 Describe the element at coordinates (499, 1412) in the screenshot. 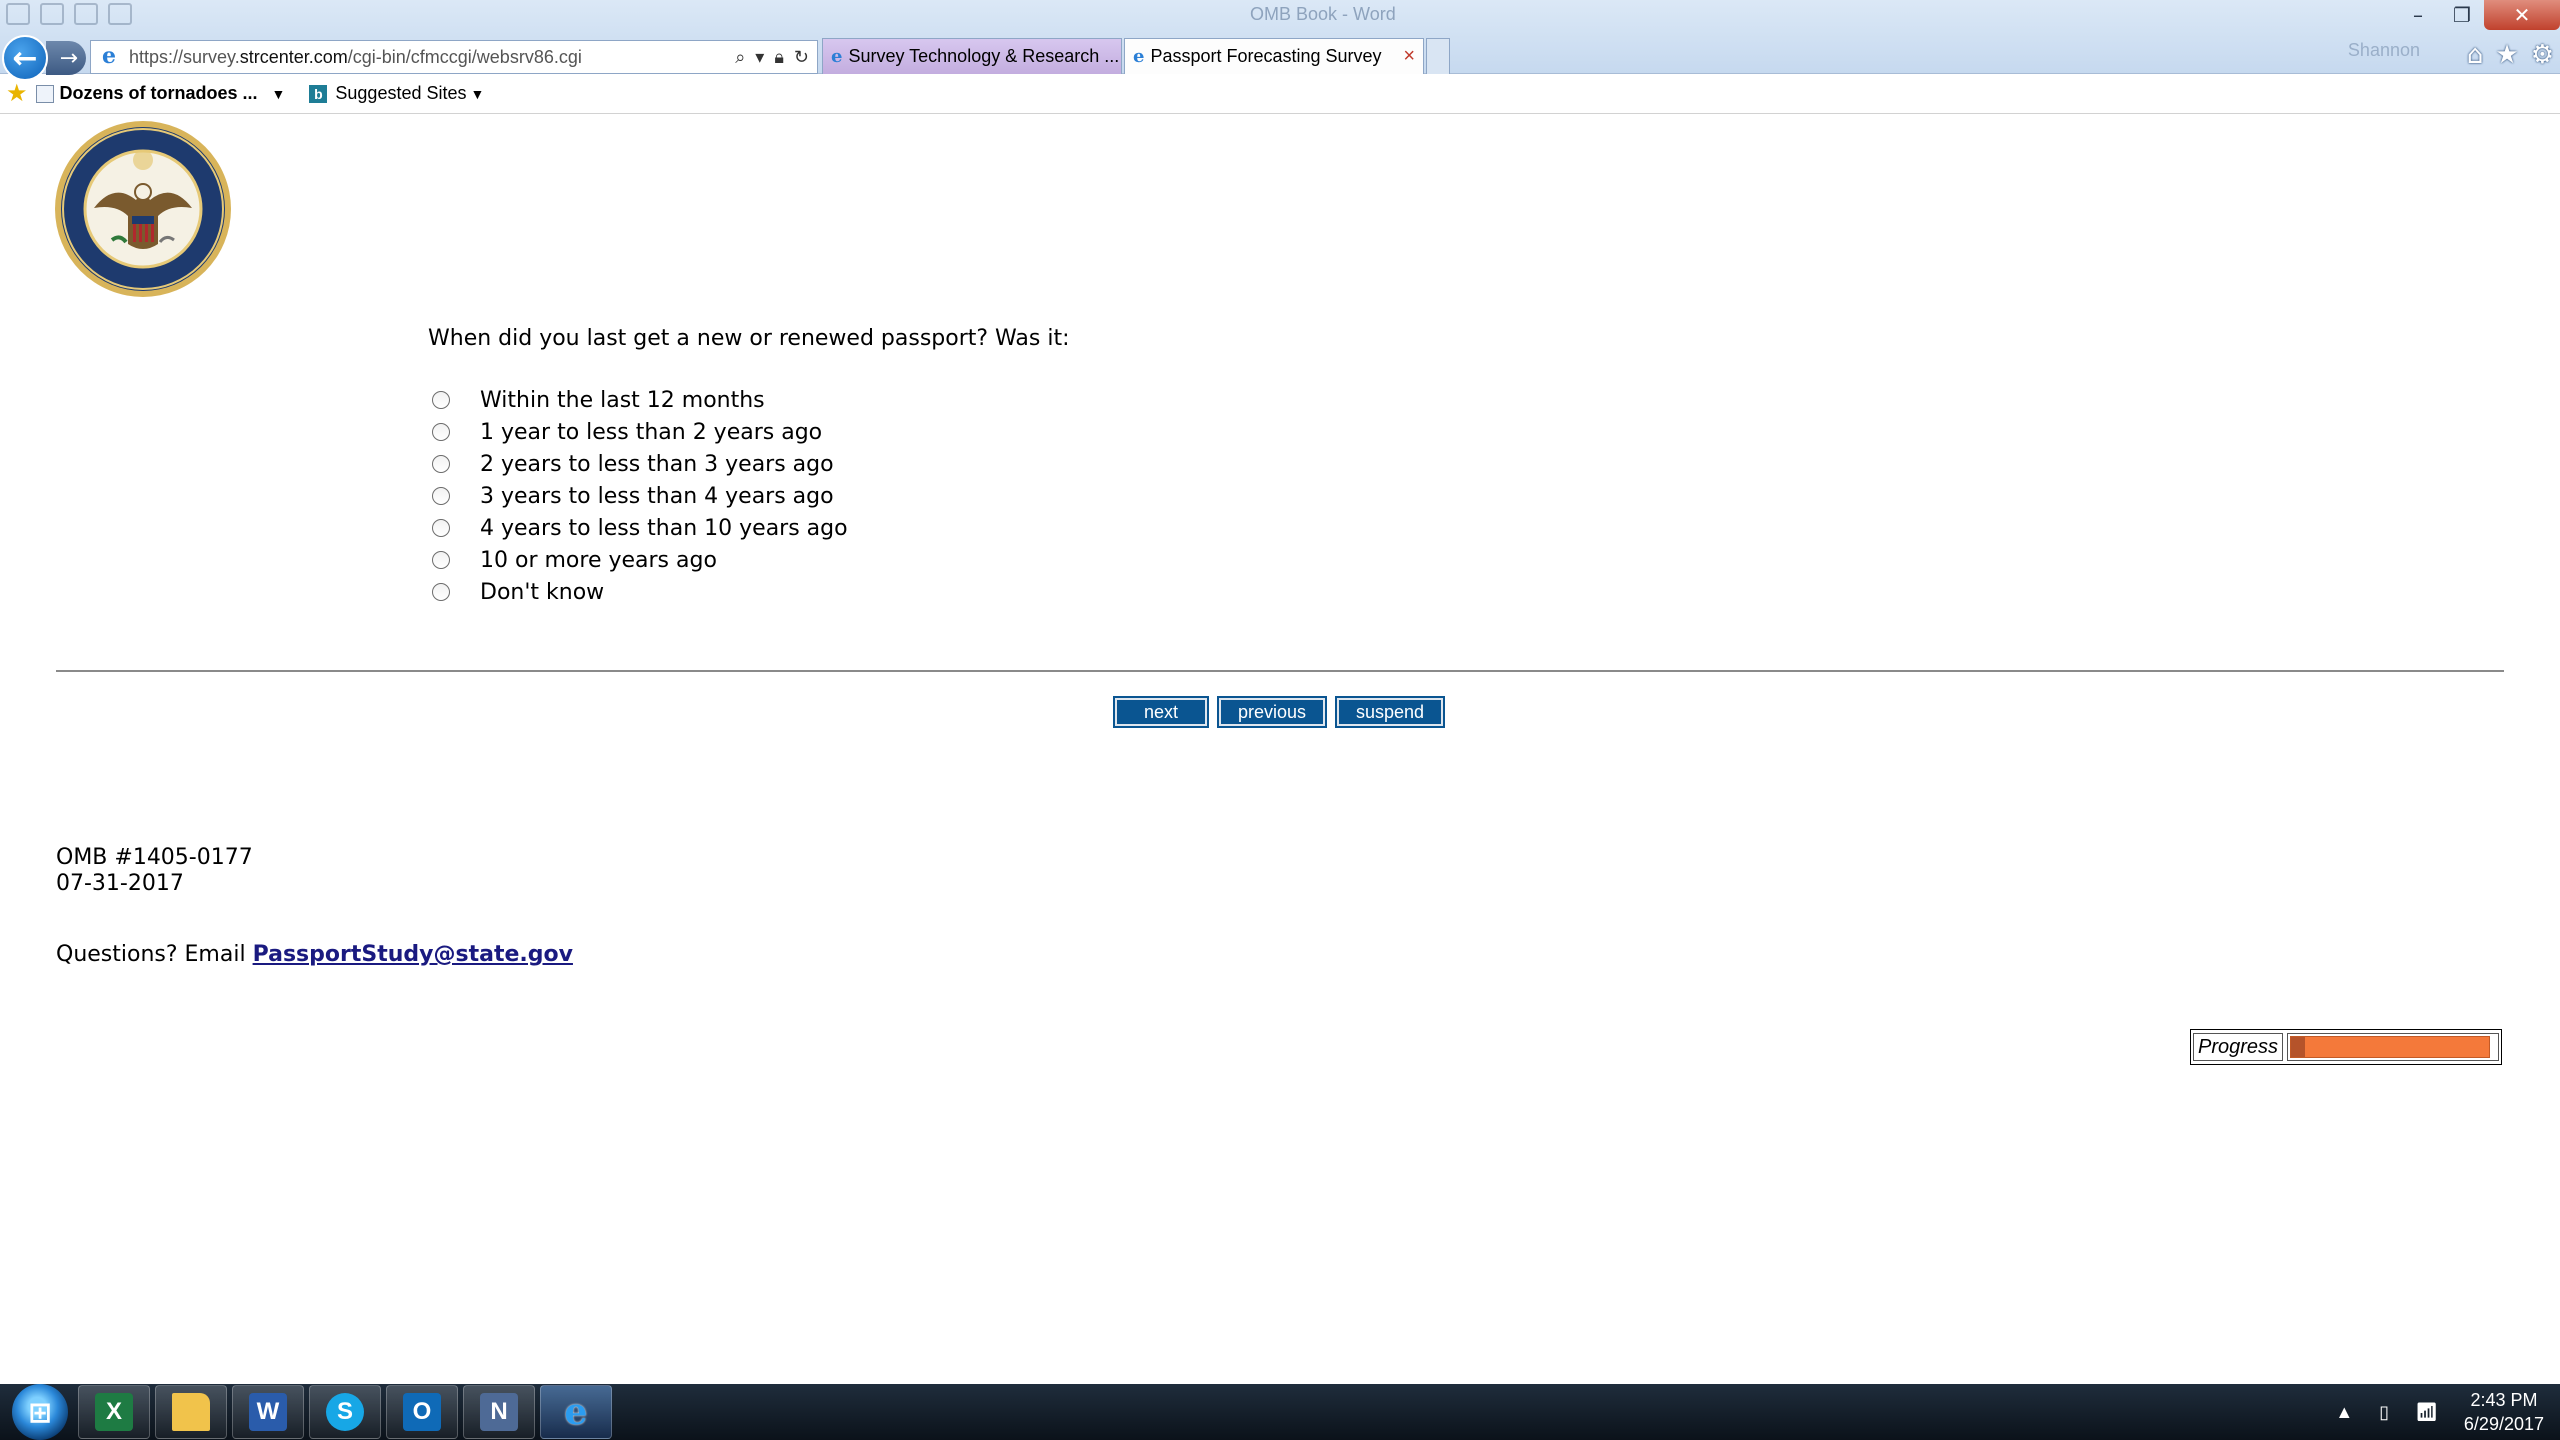

I see `n-app-icon: N` at that location.